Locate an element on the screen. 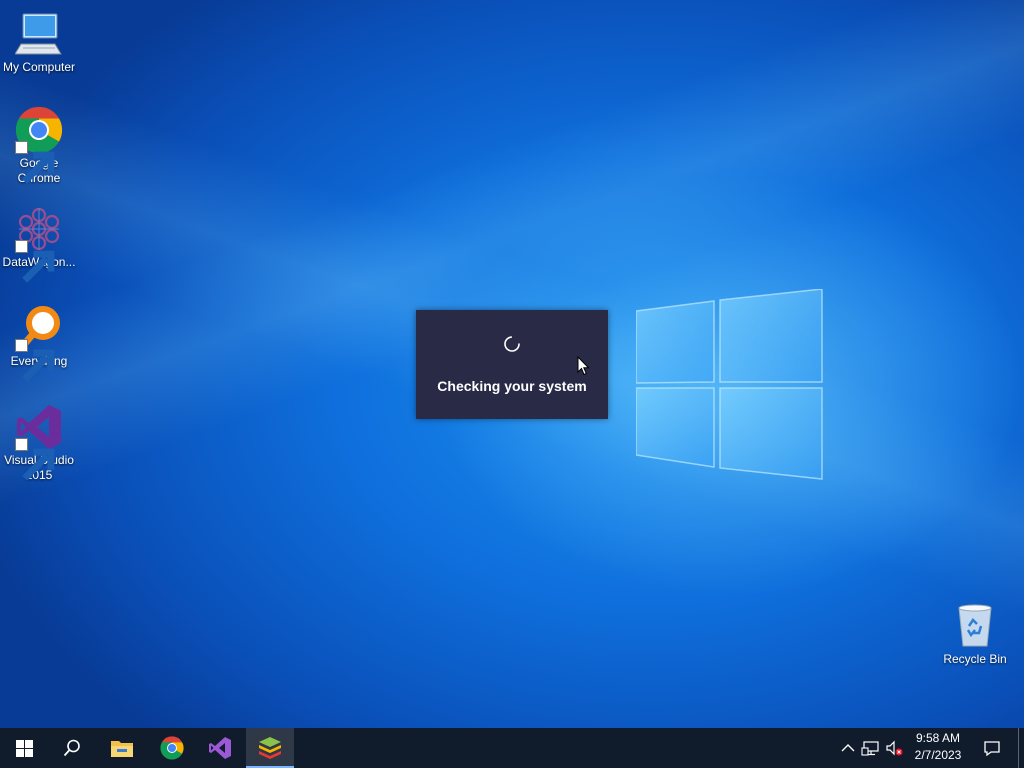 The image size is (1024, 768). search-button is located at coordinates (72, 748).